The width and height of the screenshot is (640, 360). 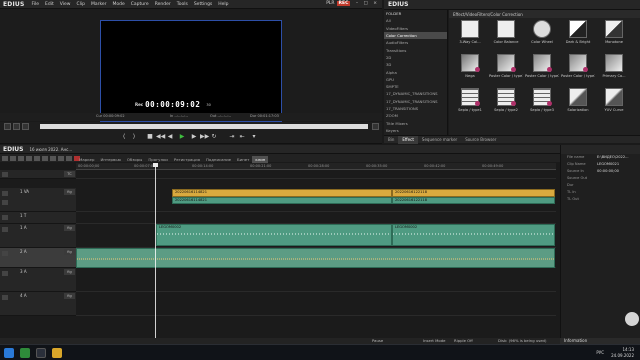 What do you see at coordinates (57, 353) in the screenshot?
I see `folder-icon` at bounding box center [57, 353].